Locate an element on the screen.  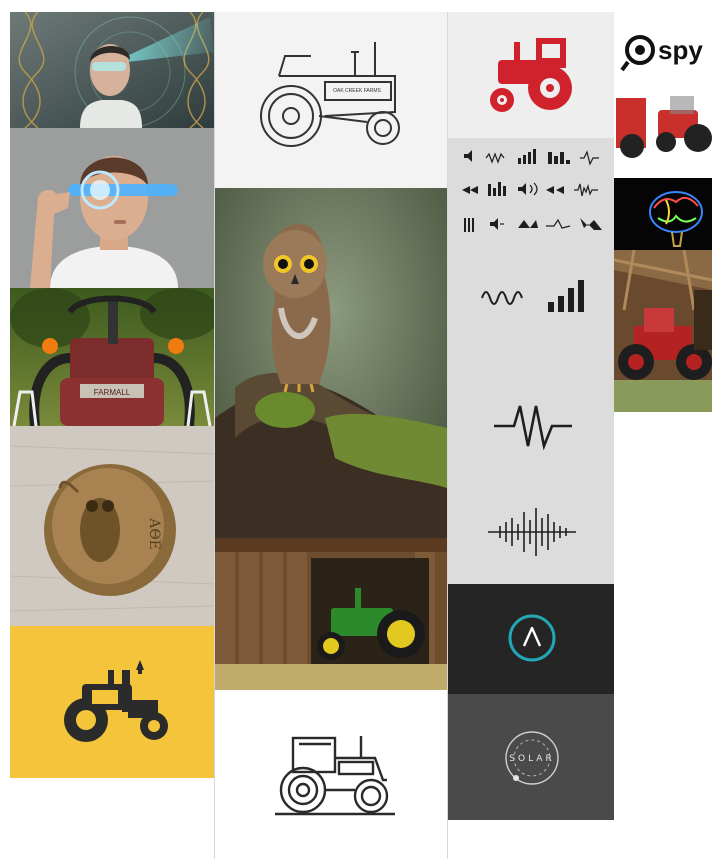
neon-brain-tile is located at coordinates (663, 214).